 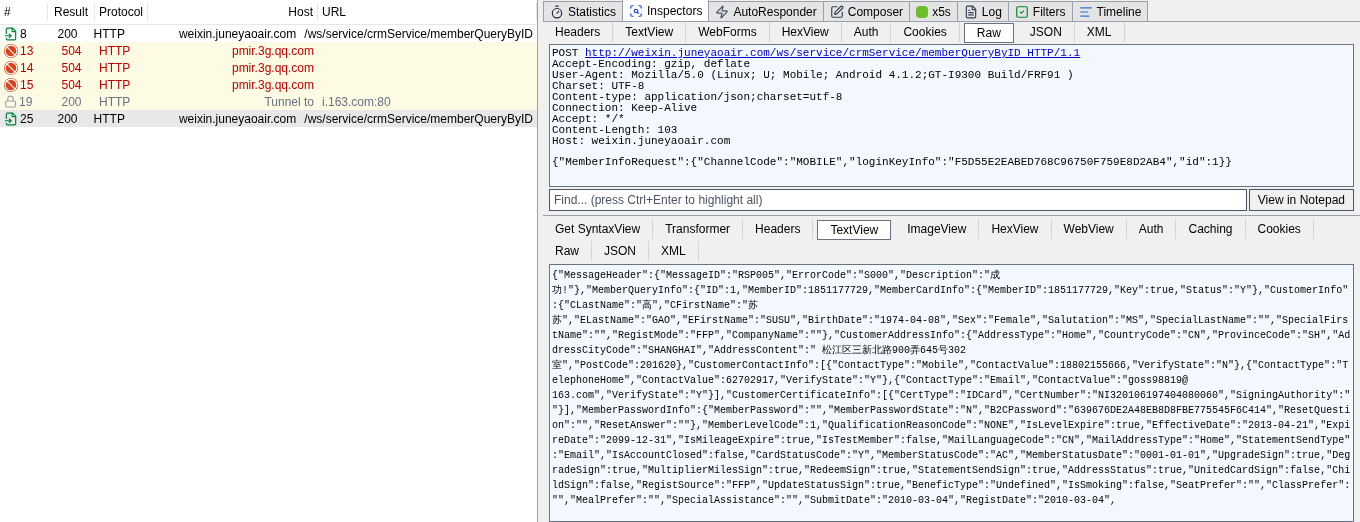 I want to click on column-header: Protocol, so click(x=121, y=12).